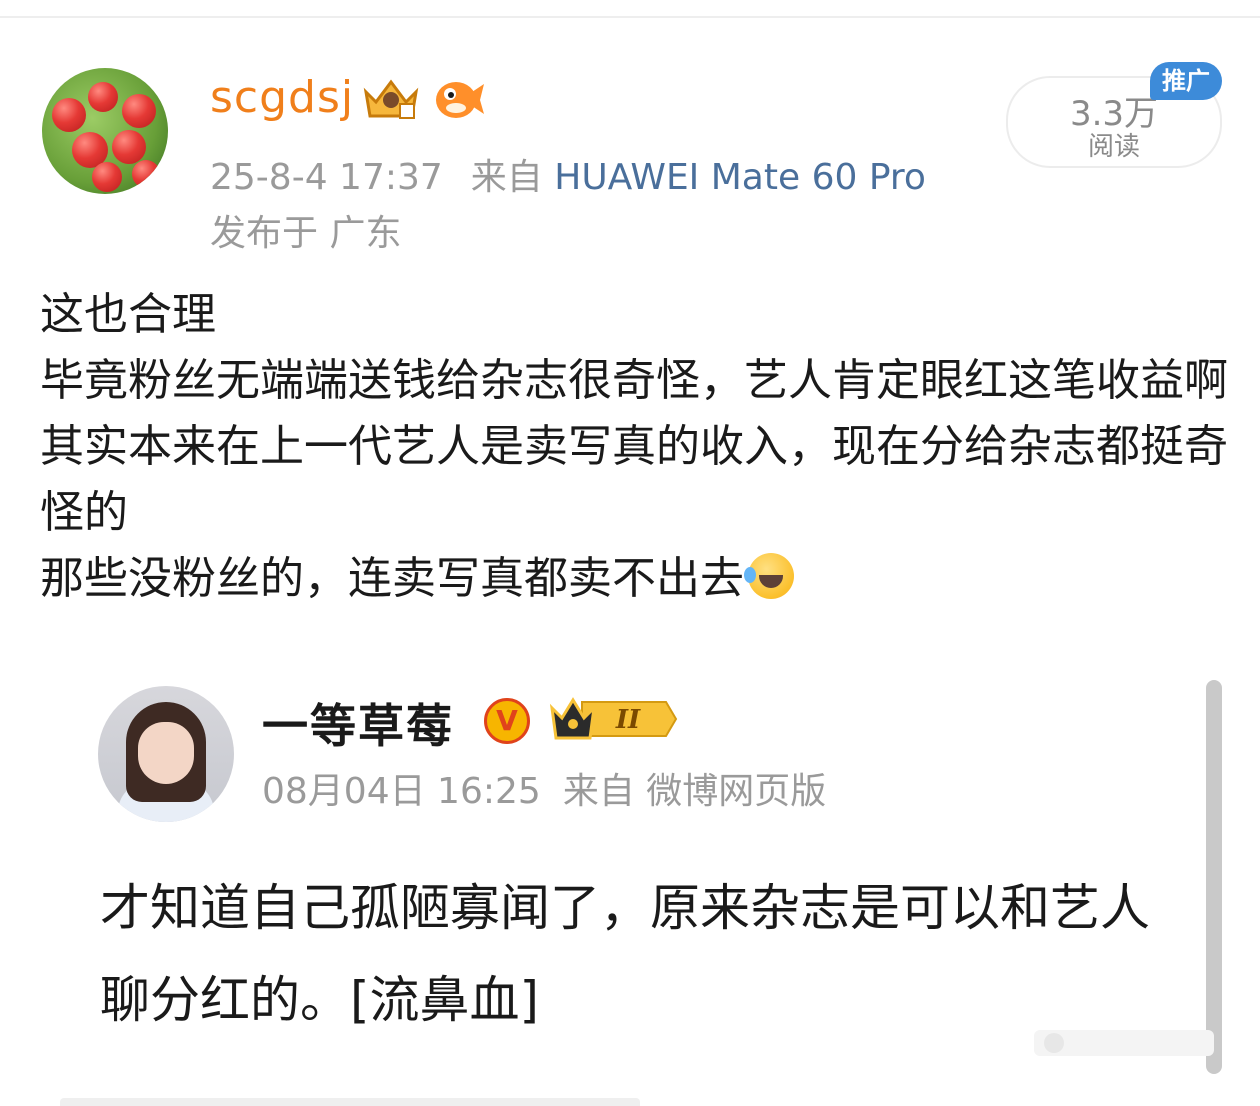 This screenshot has height=1106, width=1260. What do you see at coordinates (306, 233) in the screenshot?
I see `post-location: 发布于 广东` at bounding box center [306, 233].